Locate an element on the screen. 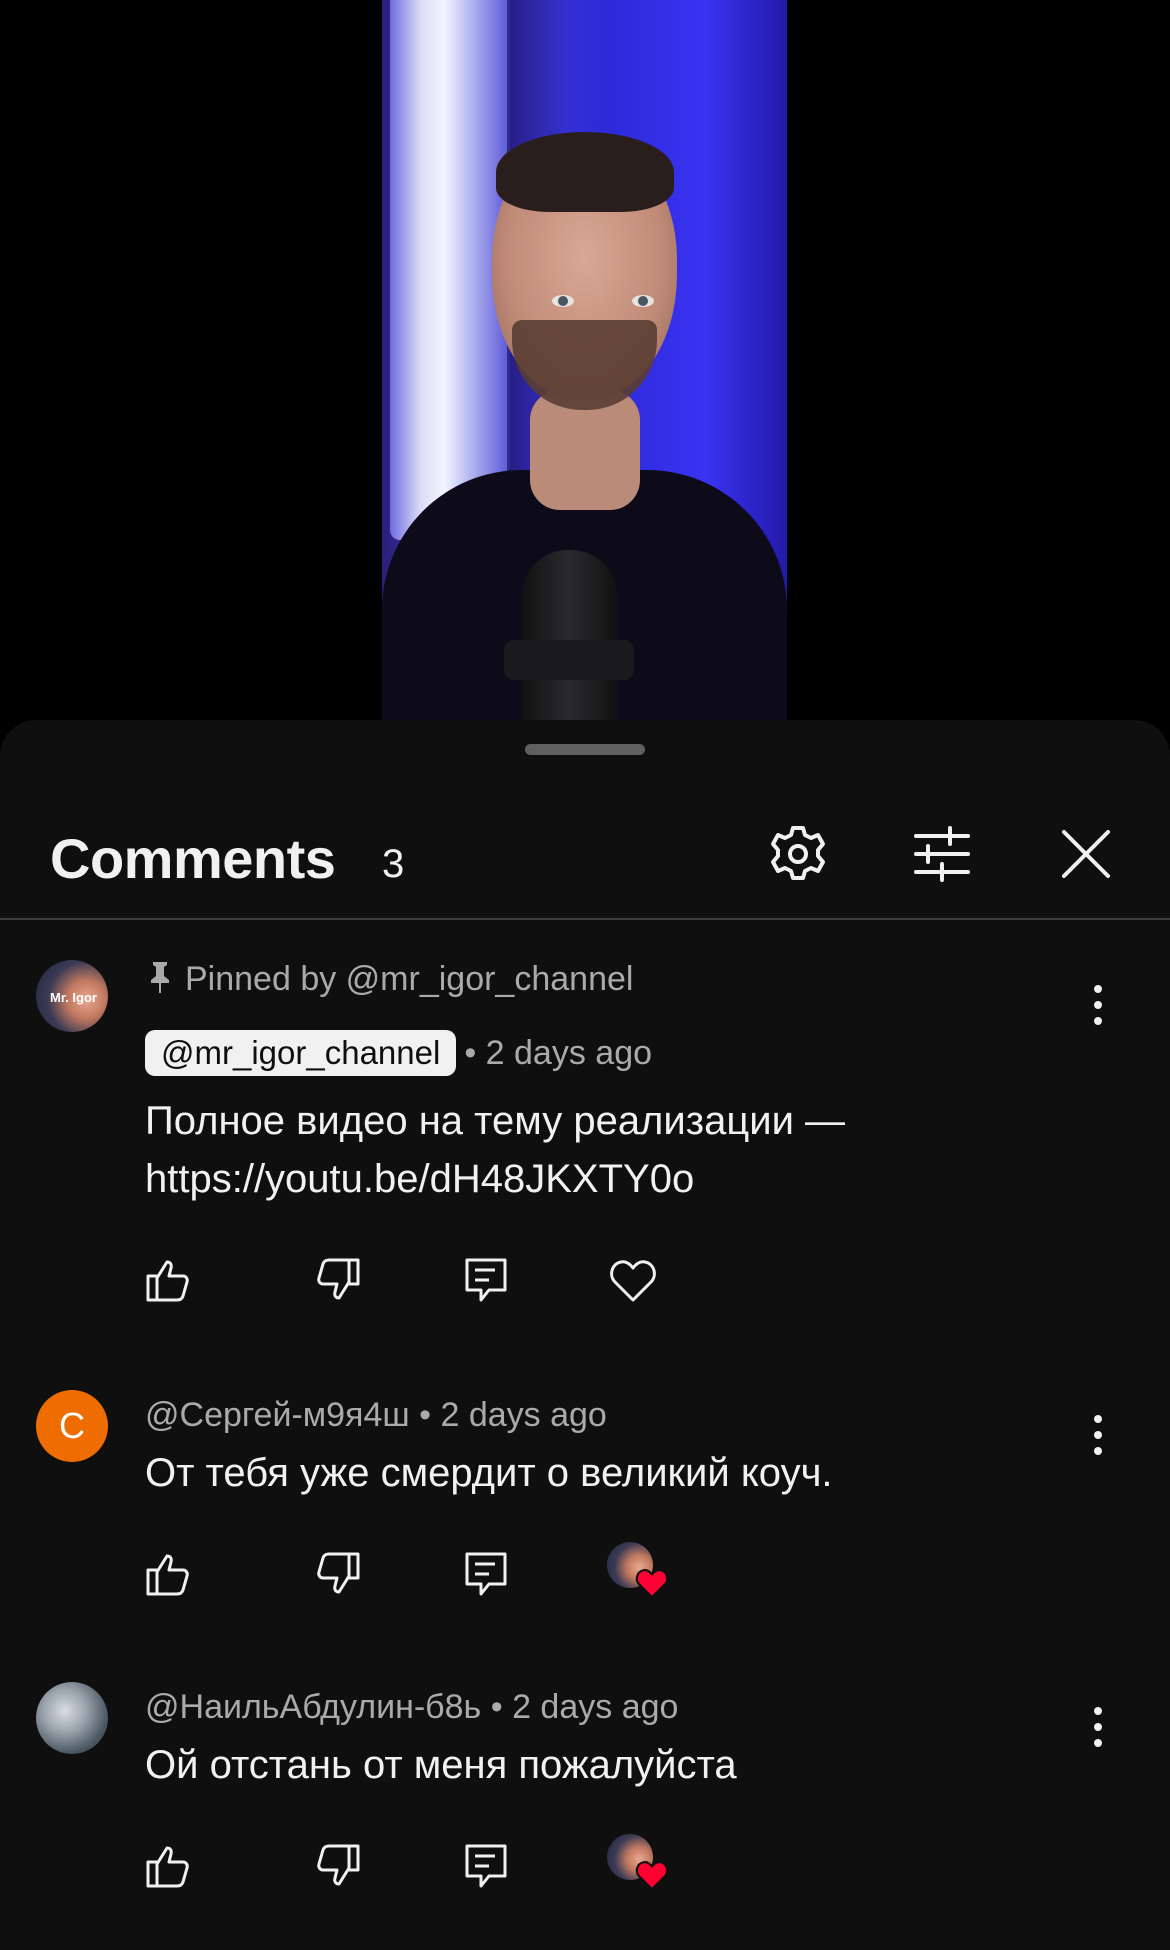  microphone-mount is located at coordinates (569, 660).